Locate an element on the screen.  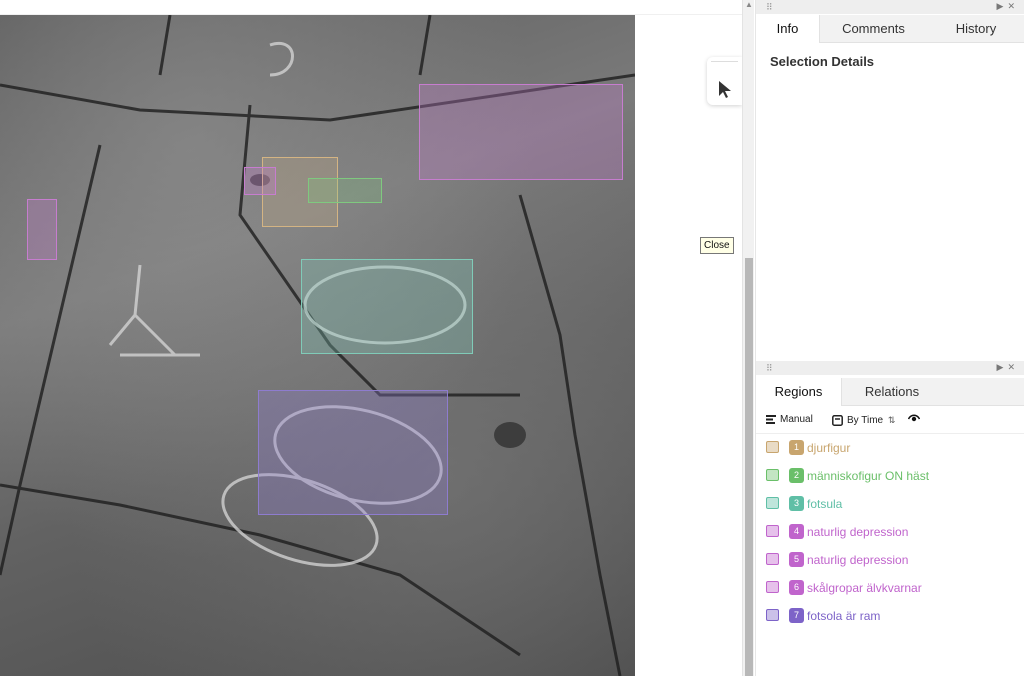
region-label: skålgropar älvkvarnar is located at coordinates (864, 588).